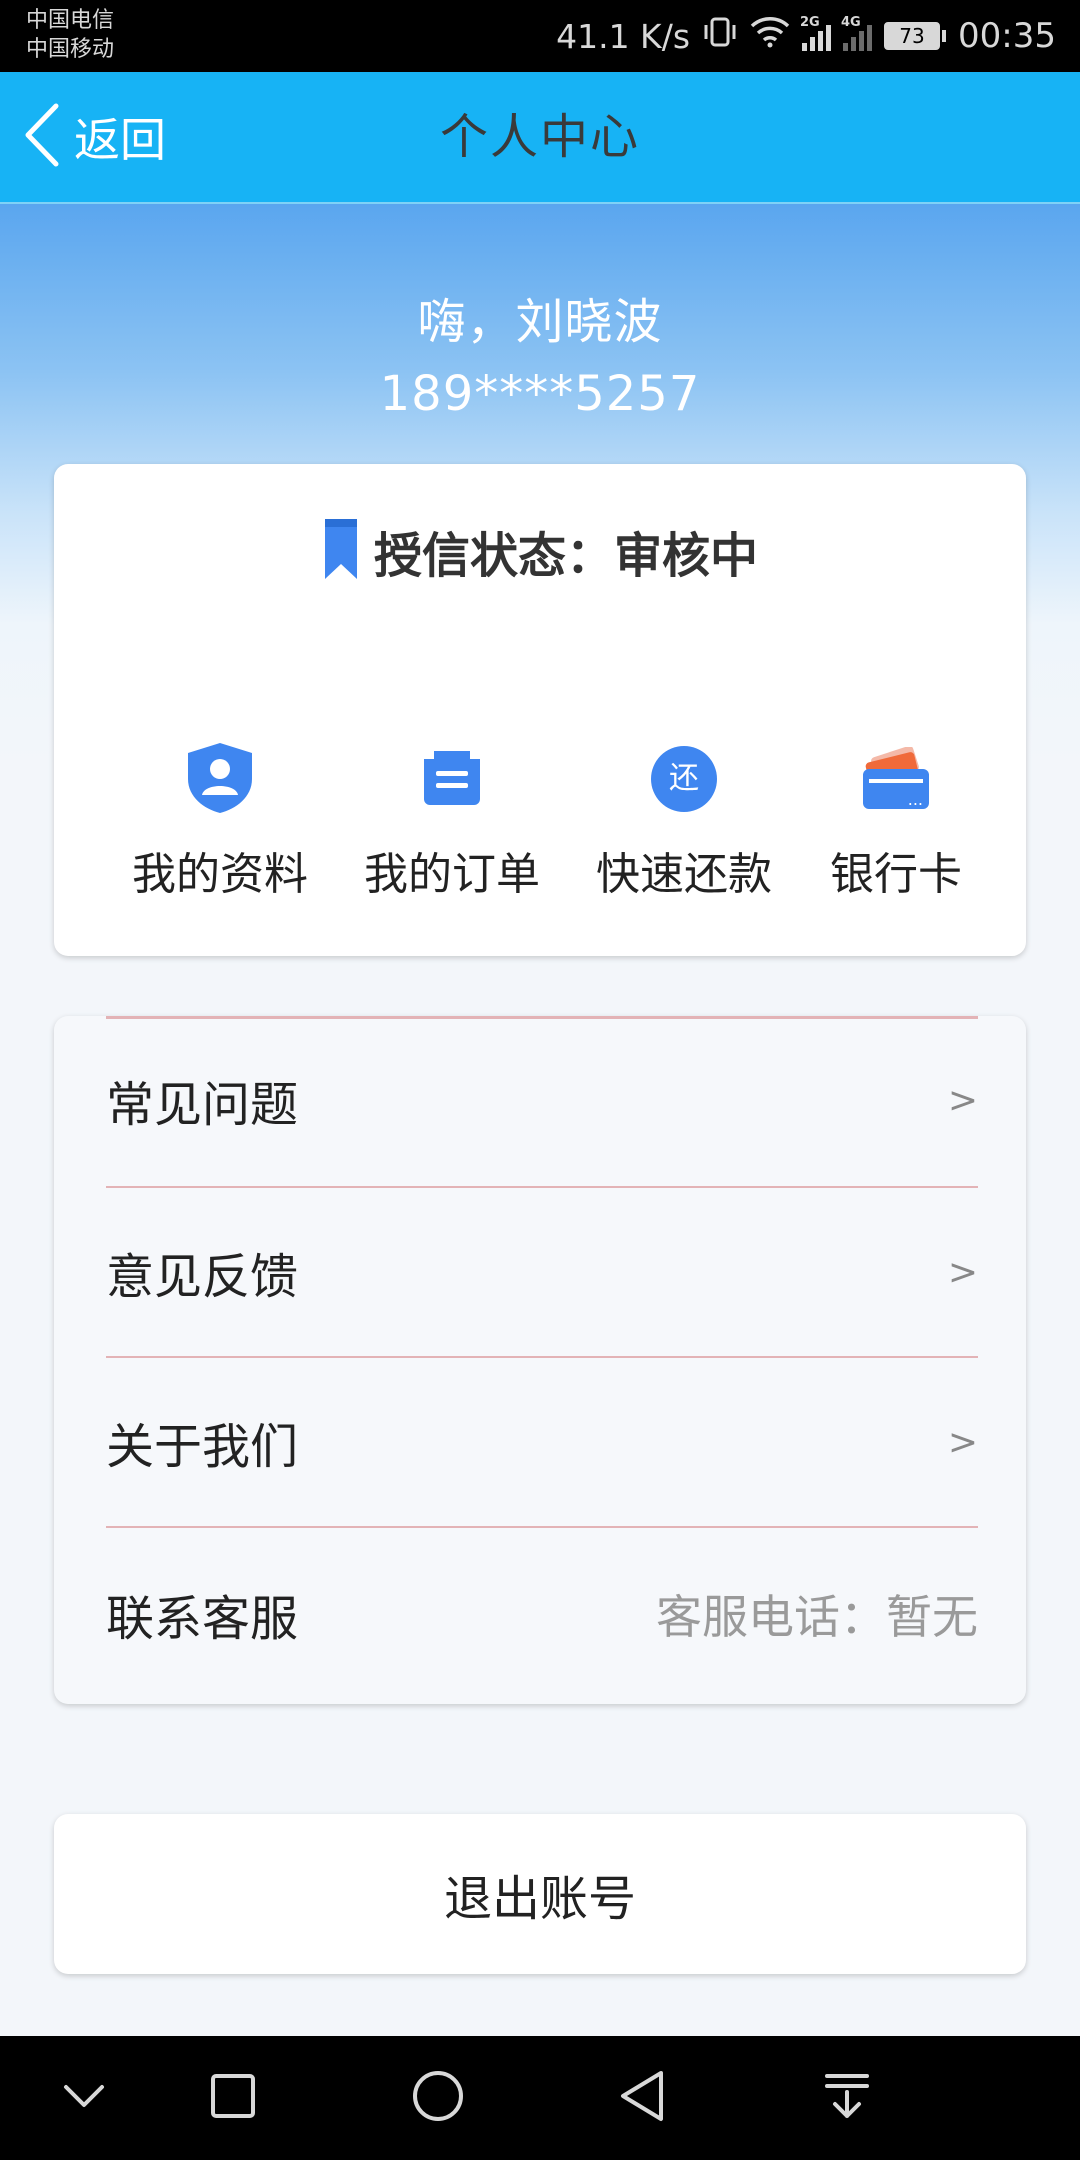 The width and height of the screenshot is (1080, 2160). I want to click on menu-item-label: 关于我们, so click(202, 1447).